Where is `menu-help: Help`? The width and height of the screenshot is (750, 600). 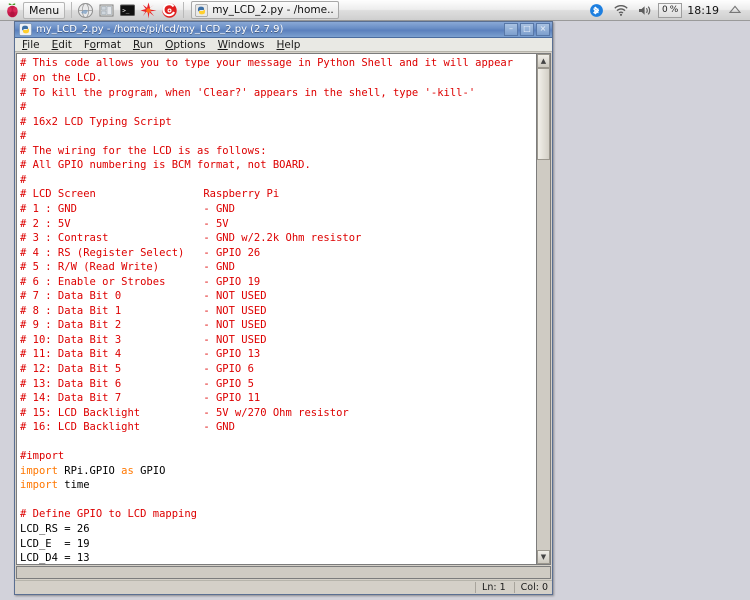 menu-help: Help is located at coordinates (289, 45).